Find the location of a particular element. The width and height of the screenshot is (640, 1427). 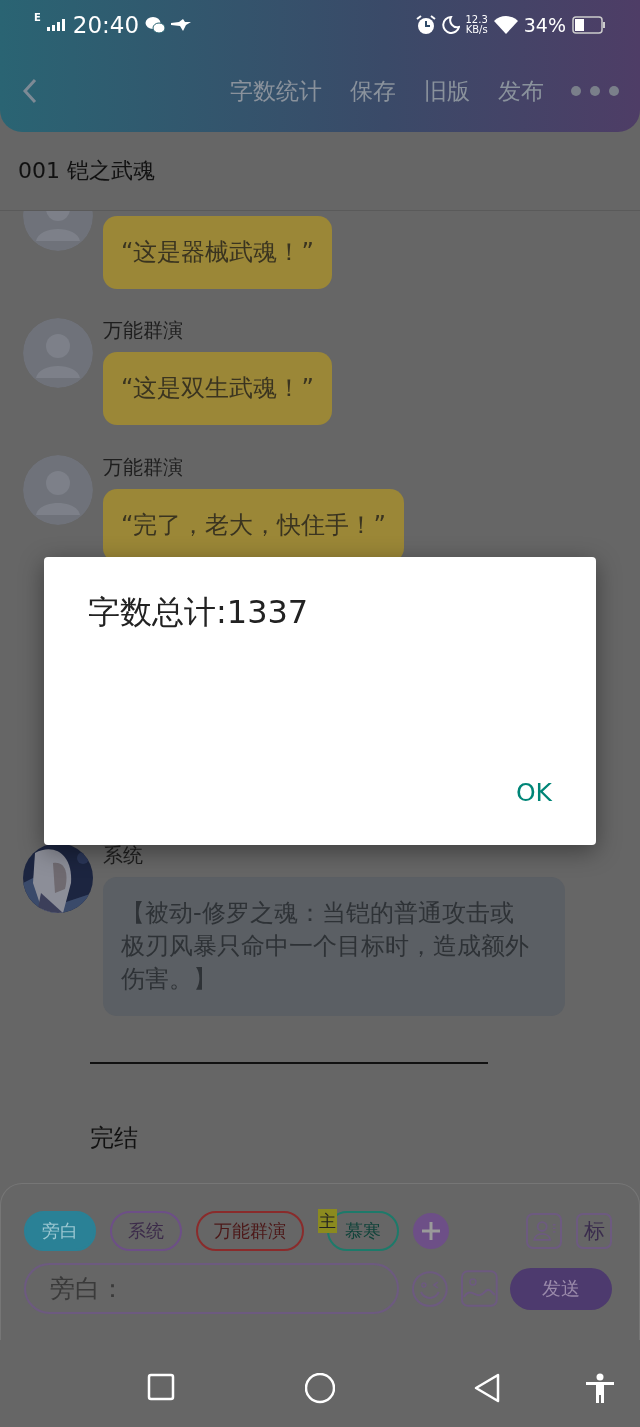

alarm-clock-icon is located at coordinates (425, 25).